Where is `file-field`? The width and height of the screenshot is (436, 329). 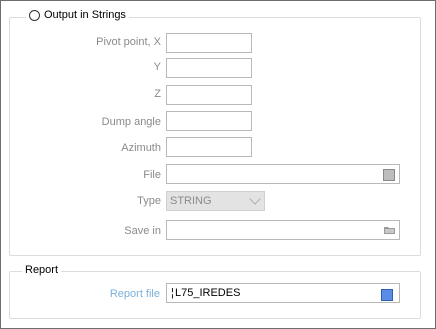
file-field is located at coordinates (283, 174).